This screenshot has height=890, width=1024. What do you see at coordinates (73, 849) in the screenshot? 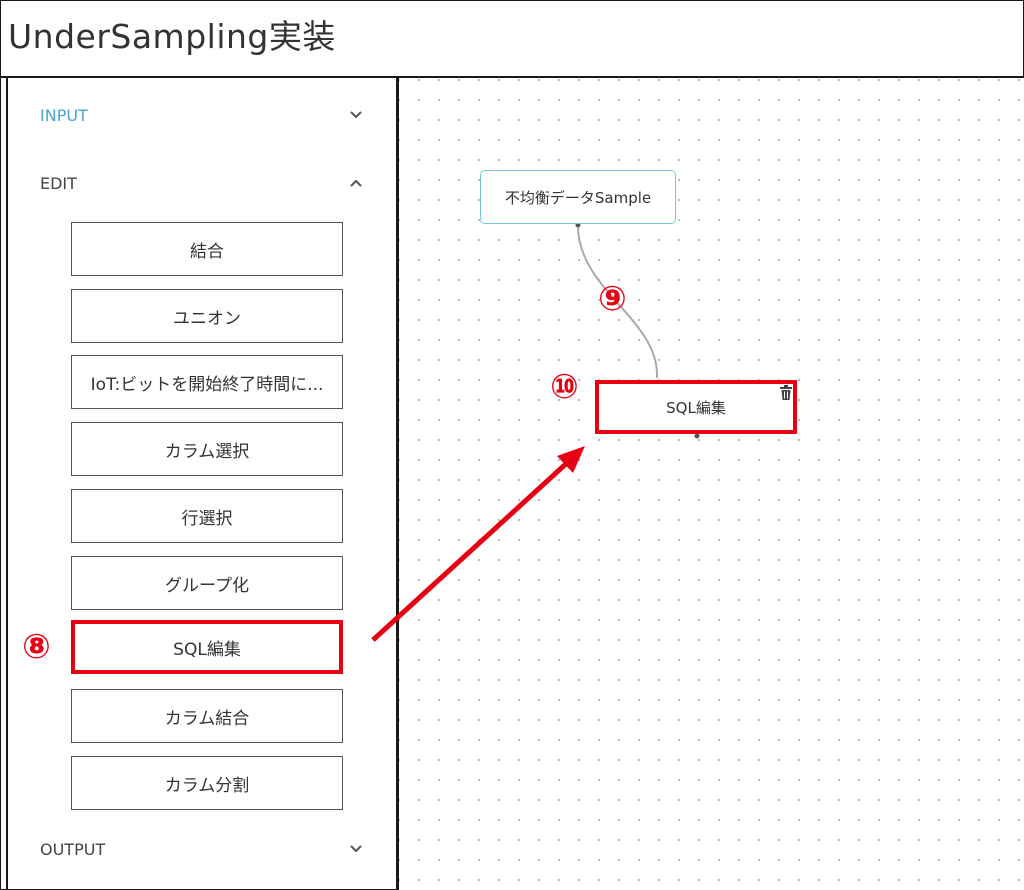
I see `section-output-label: OUTPUT` at bounding box center [73, 849].